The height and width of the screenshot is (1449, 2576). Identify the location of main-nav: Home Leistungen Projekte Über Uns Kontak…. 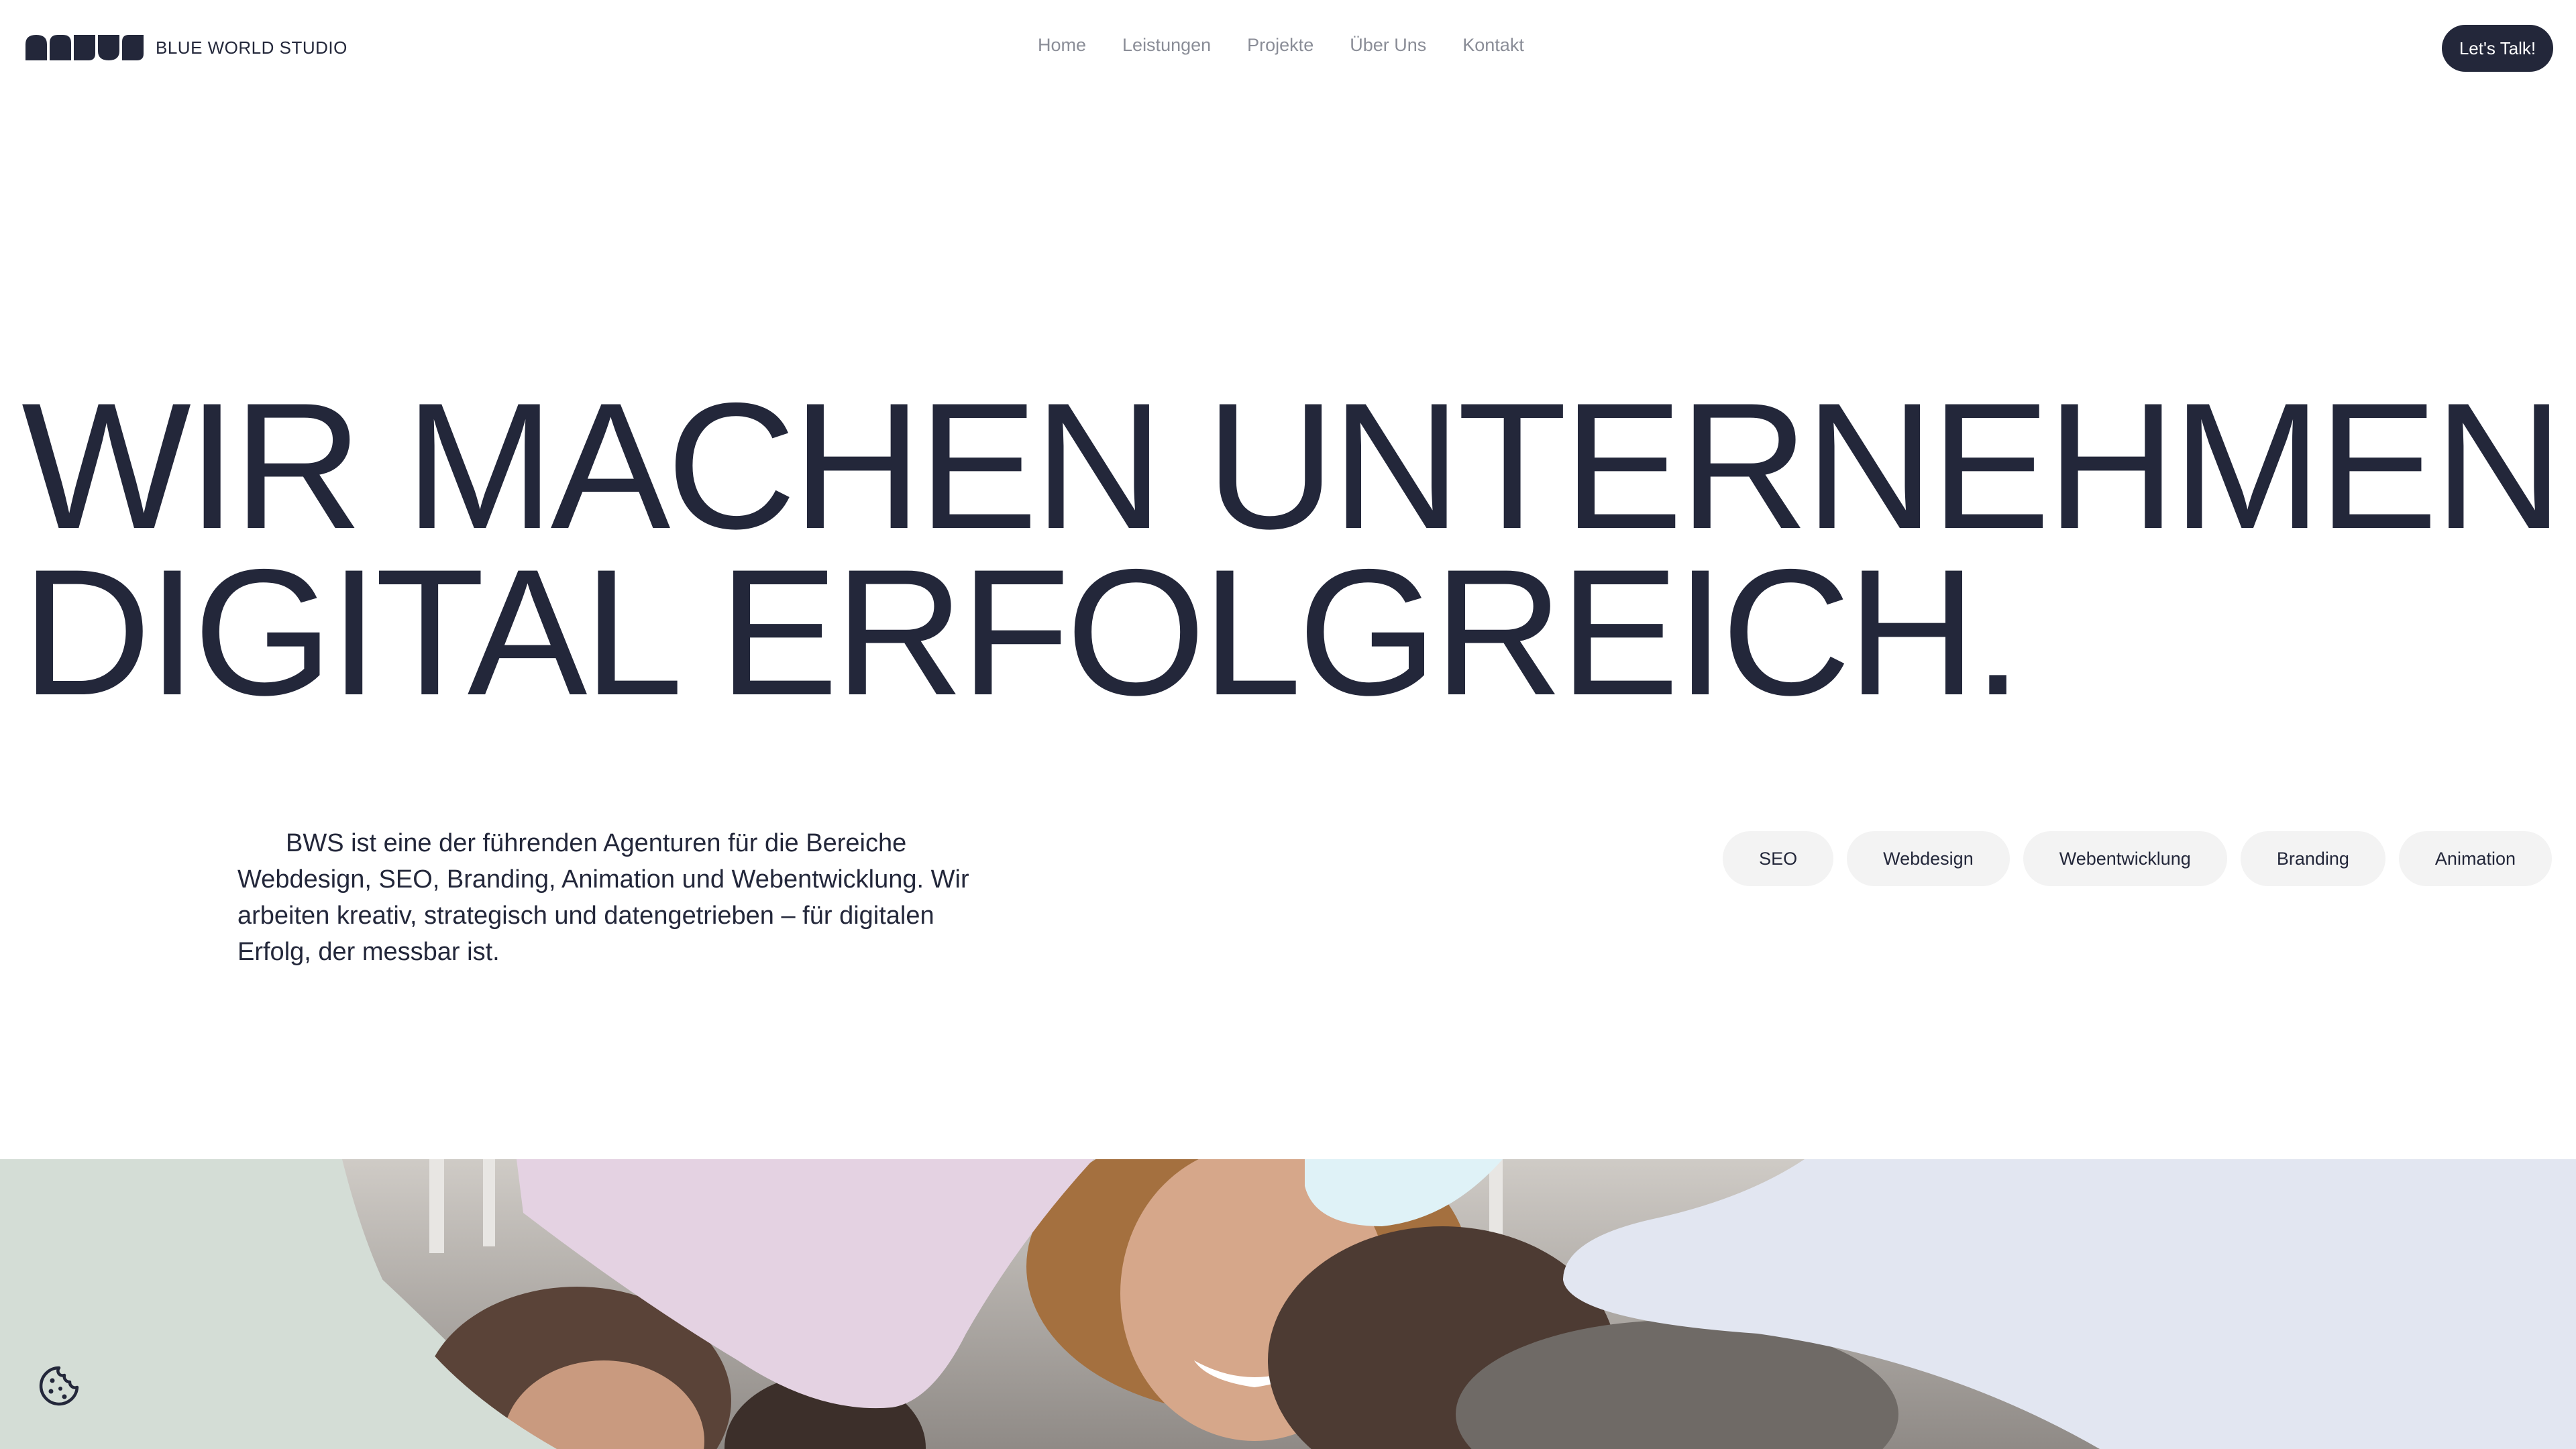
(1281, 45).